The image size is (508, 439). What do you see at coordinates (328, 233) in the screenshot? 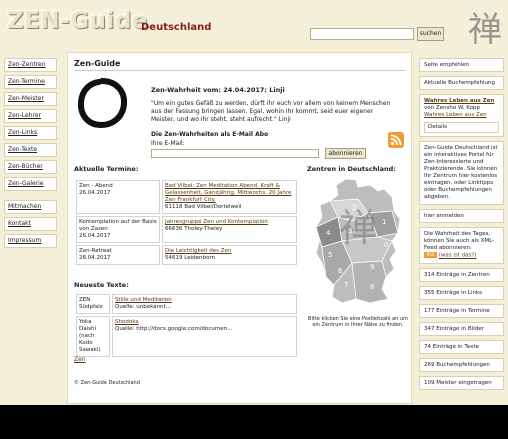
I see `postcode-4: 4` at bounding box center [328, 233].